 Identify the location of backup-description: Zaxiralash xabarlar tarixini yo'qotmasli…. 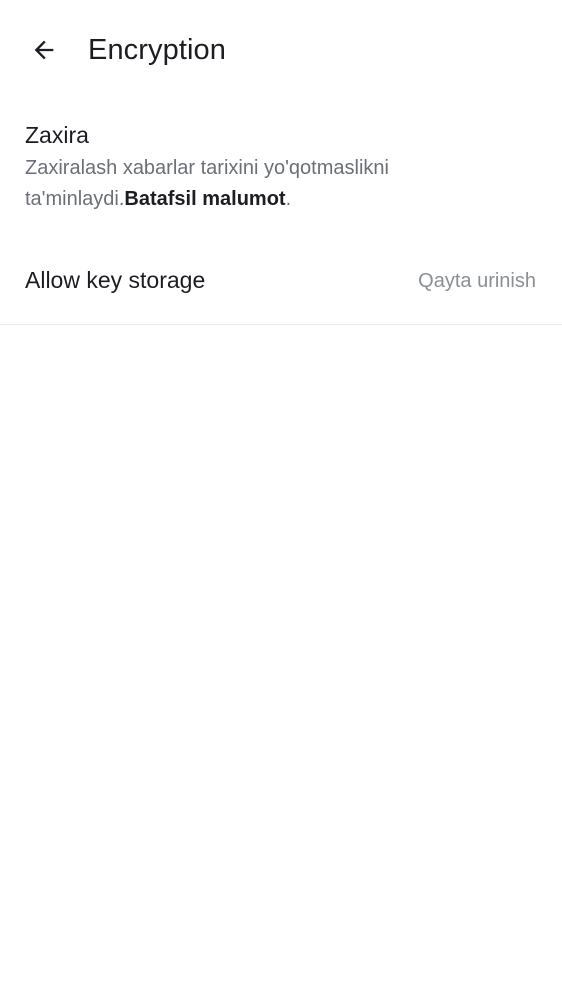
(260, 184).